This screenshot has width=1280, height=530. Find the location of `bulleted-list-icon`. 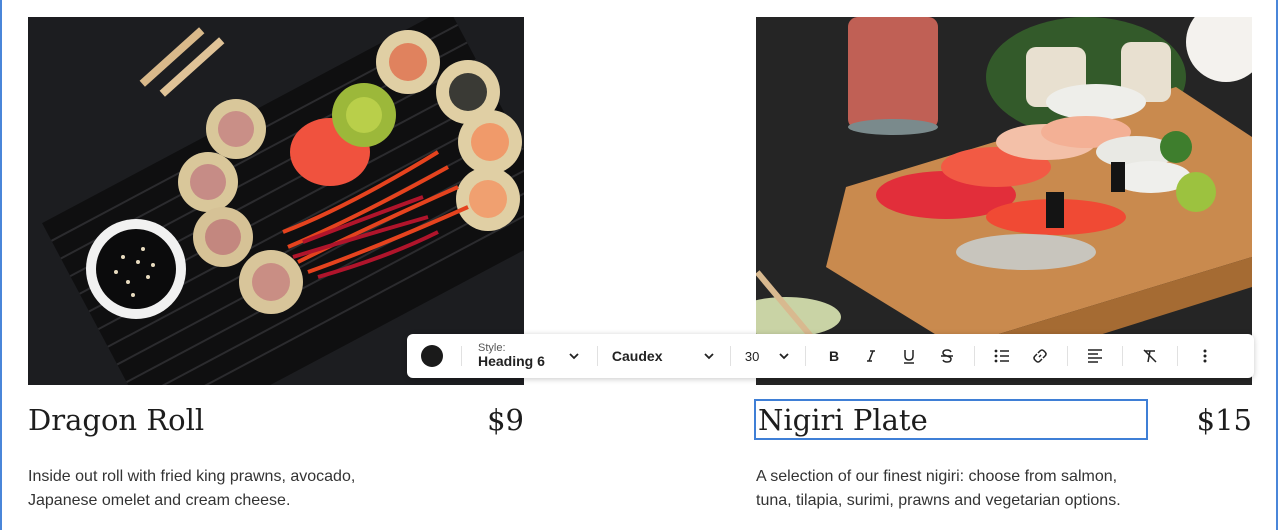

bulleted-list-icon is located at coordinates (1001, 356).